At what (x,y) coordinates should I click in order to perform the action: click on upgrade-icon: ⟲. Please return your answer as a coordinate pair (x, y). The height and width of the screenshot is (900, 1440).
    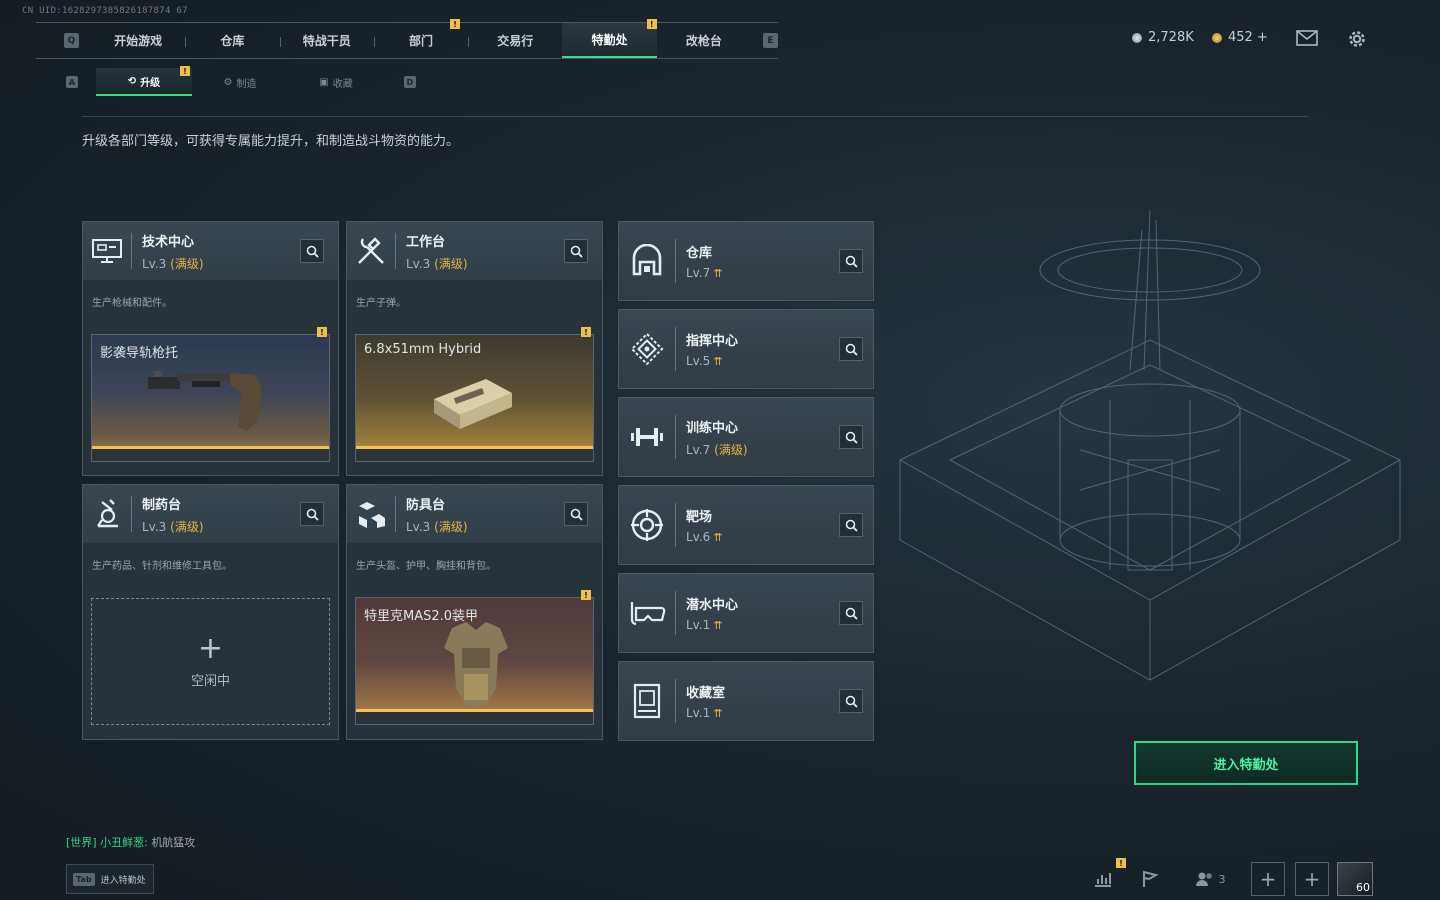
    Looking at the image, I should click on (132, 81).